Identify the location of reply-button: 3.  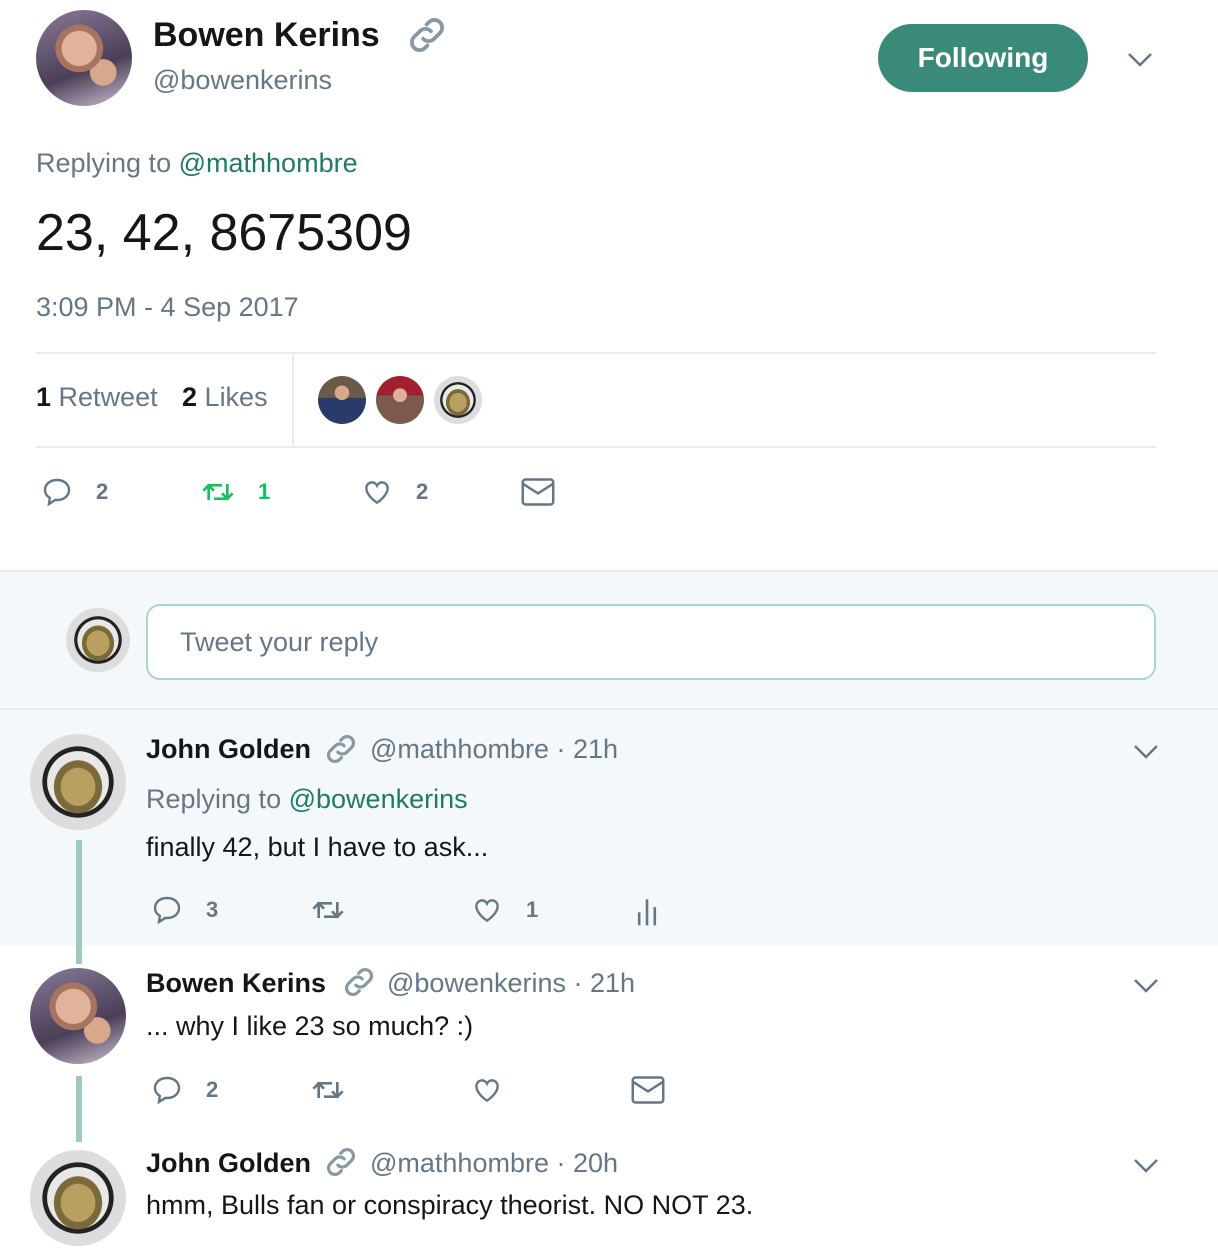
(184, 910).